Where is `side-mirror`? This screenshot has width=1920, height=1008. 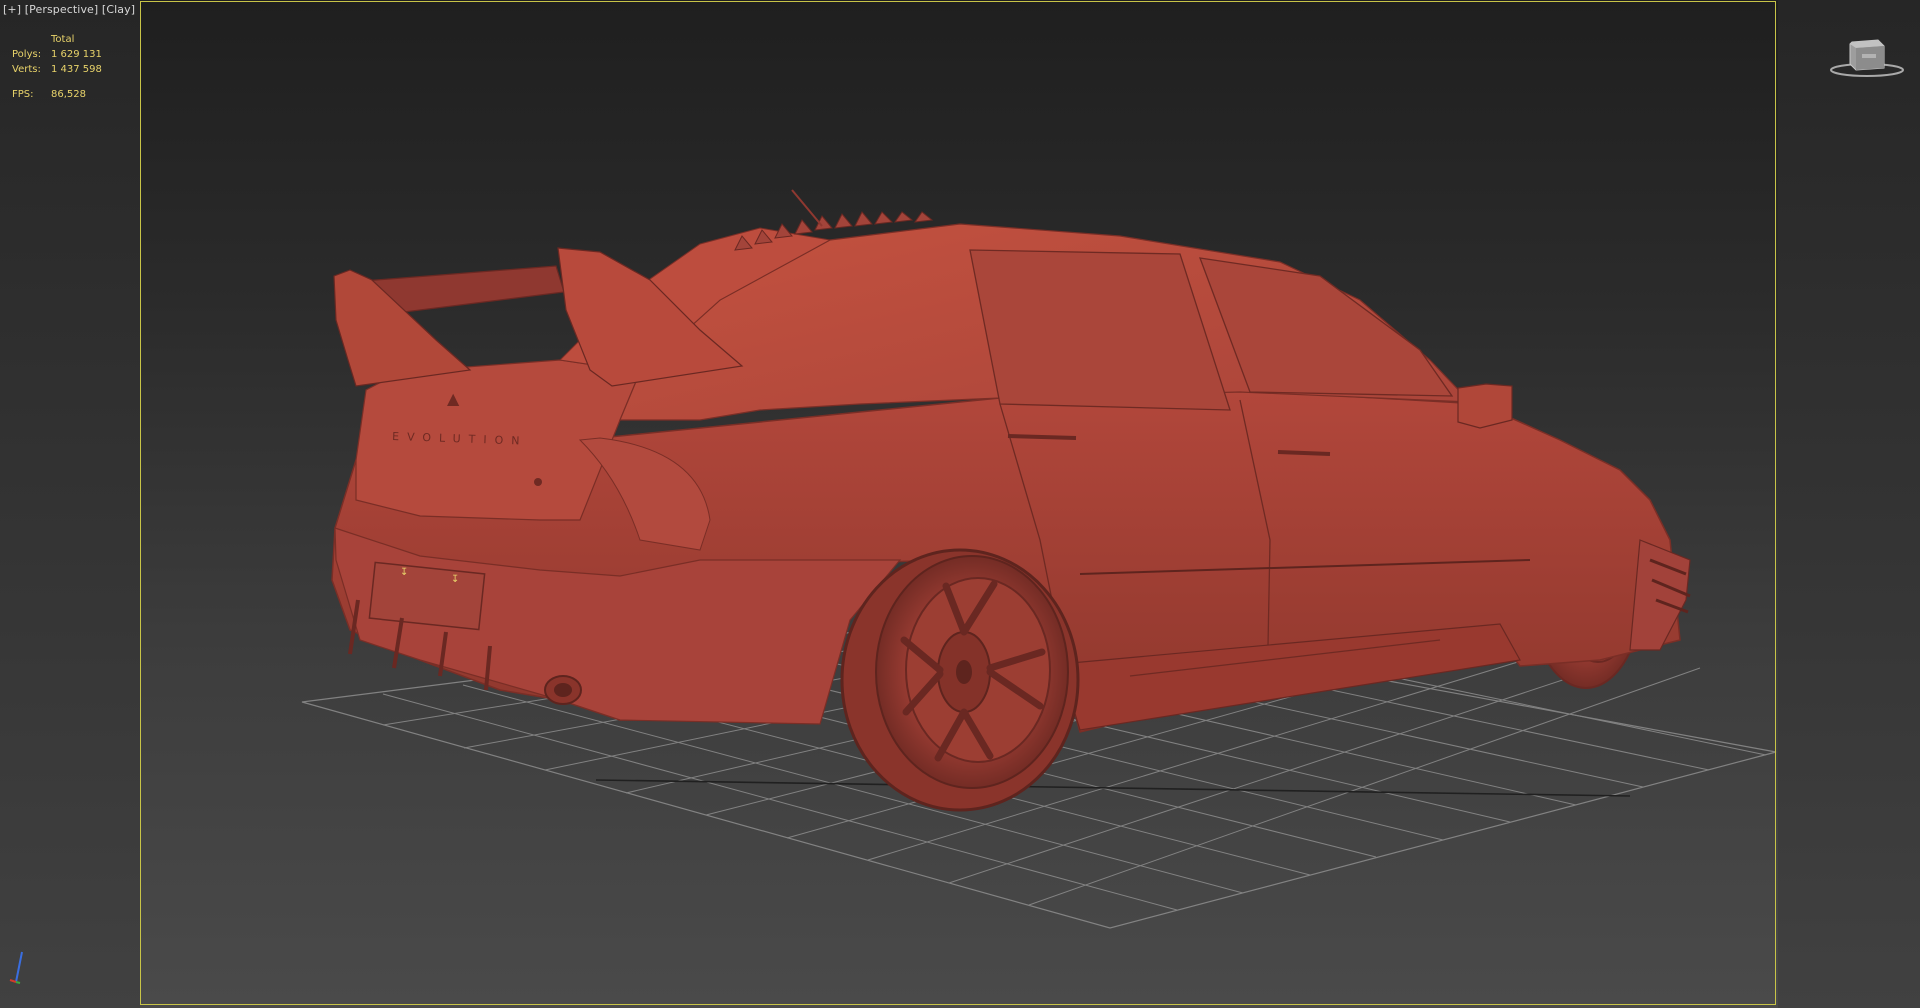
side-mirror is located at coordinates (1485, 406).